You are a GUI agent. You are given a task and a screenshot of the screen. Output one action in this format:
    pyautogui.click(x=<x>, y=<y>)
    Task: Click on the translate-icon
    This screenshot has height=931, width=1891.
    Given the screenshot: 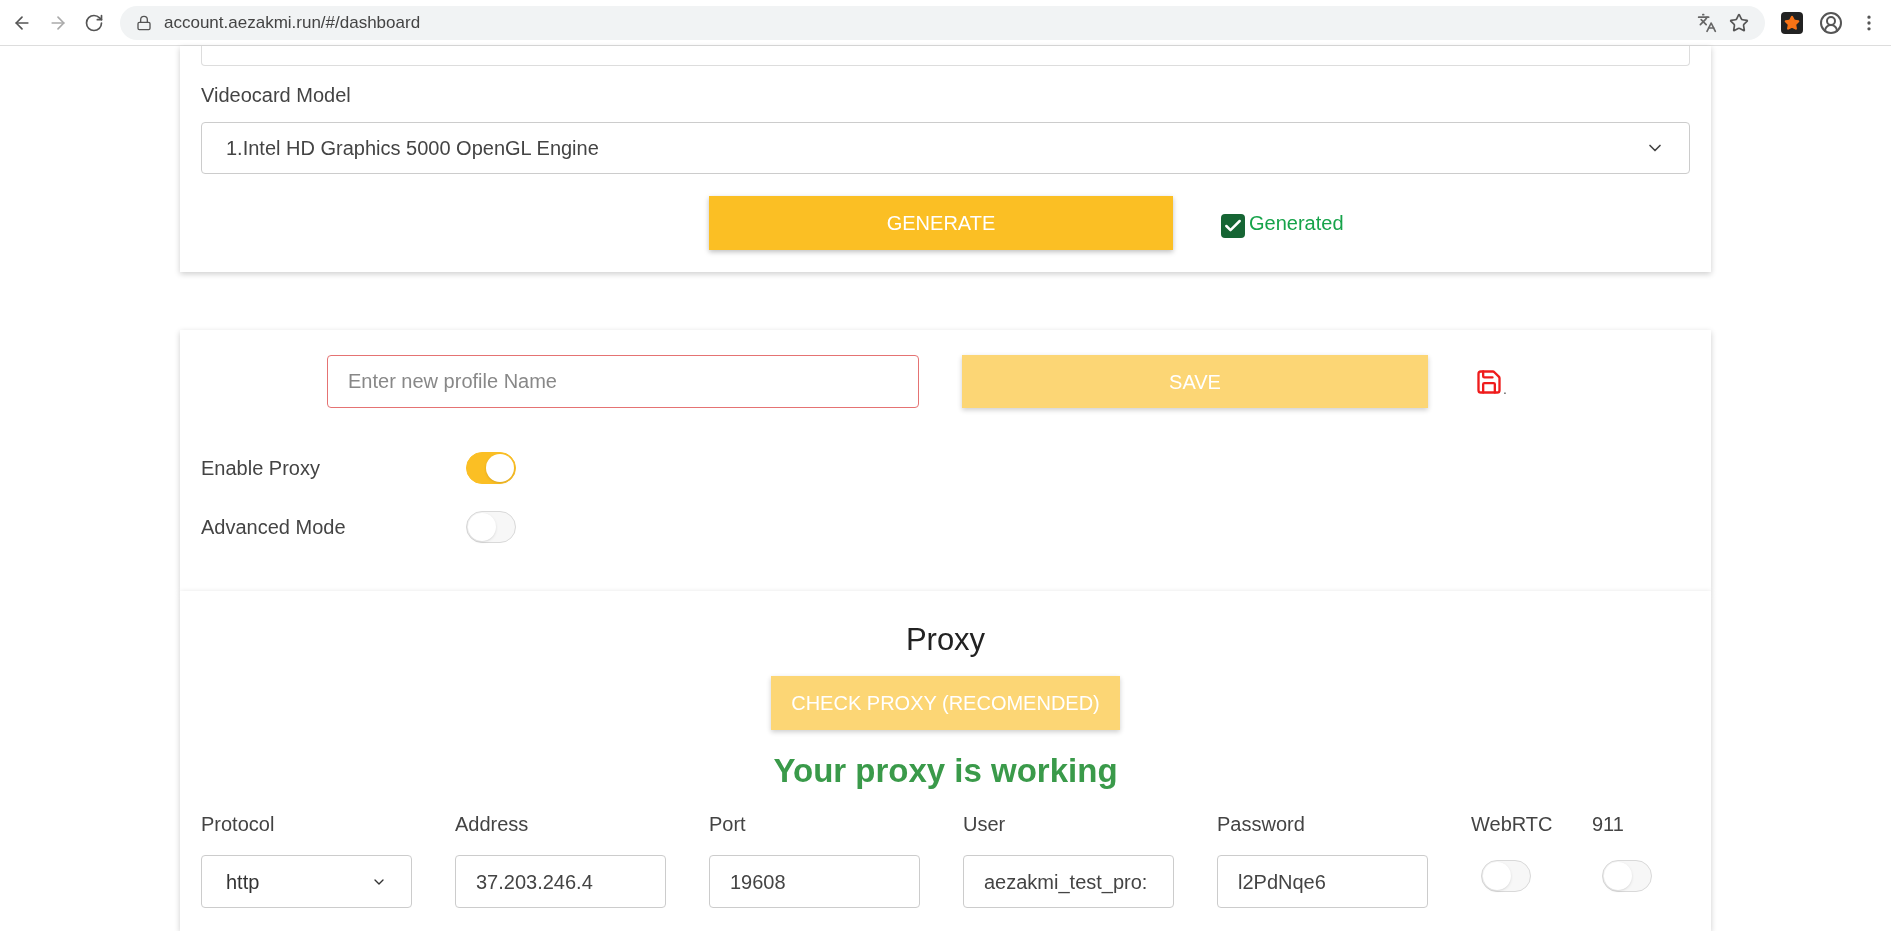 What is the action you would take?
    pyautogui.click(x=1707, y=22)
    